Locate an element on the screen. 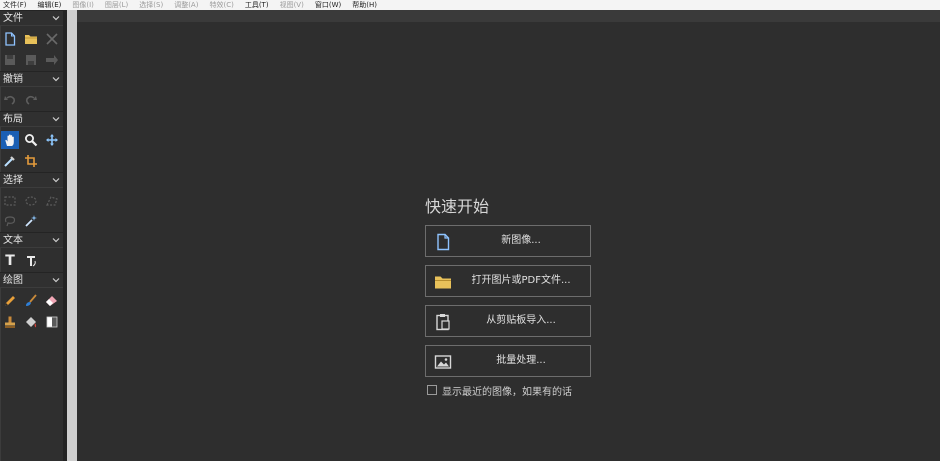  gradient-tool is located at coordinates (52, 322).